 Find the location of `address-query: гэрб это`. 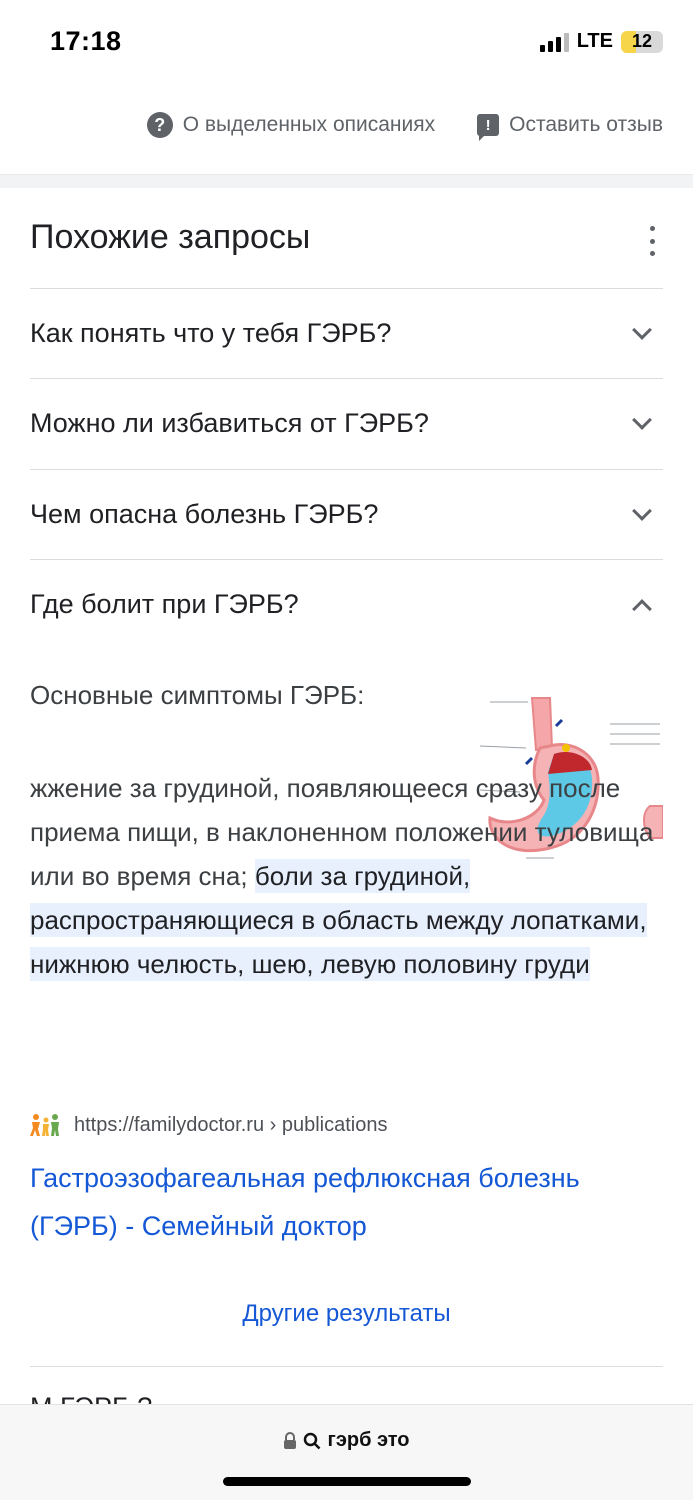

address-query: гэрб это is located at coordinates (368, 1440).